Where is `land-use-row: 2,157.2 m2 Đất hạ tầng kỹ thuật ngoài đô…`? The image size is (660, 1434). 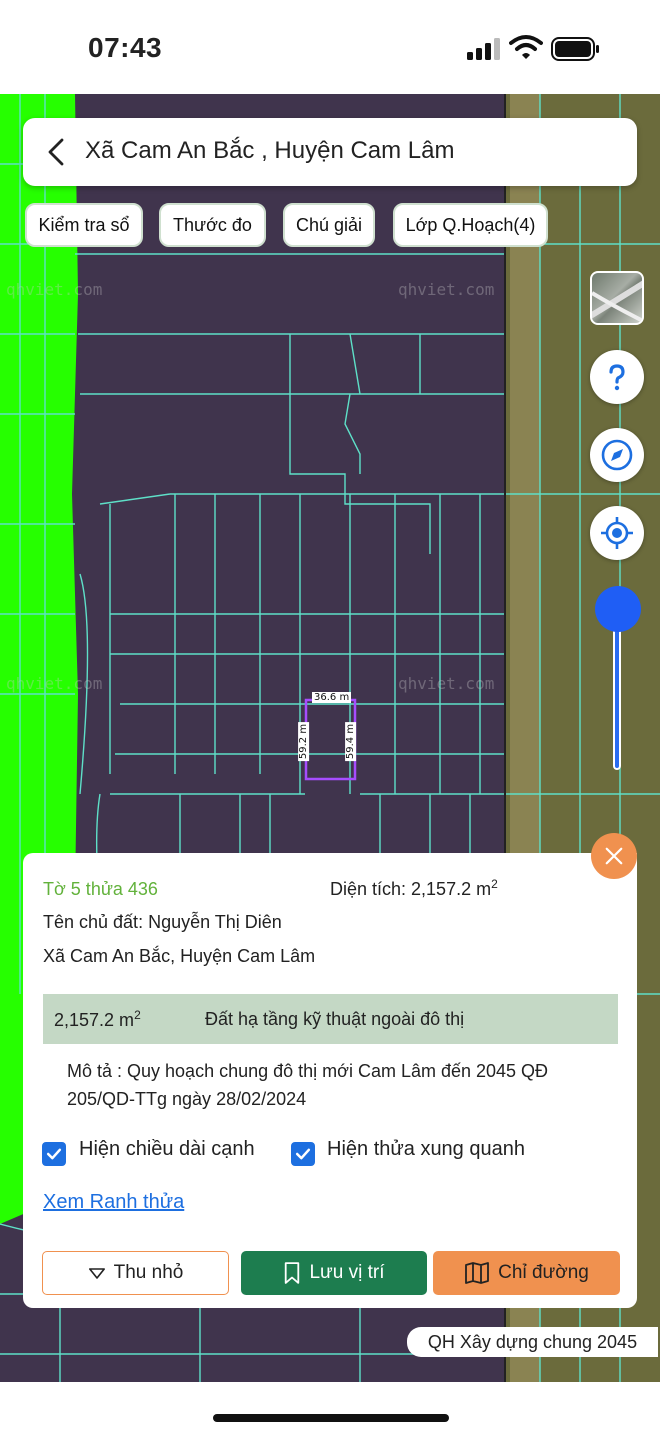 land-use-row: 2,157.2 m2 Đất hạ tầng kỹ thuật ngoài đô… is located at coordinates (330, 1019).